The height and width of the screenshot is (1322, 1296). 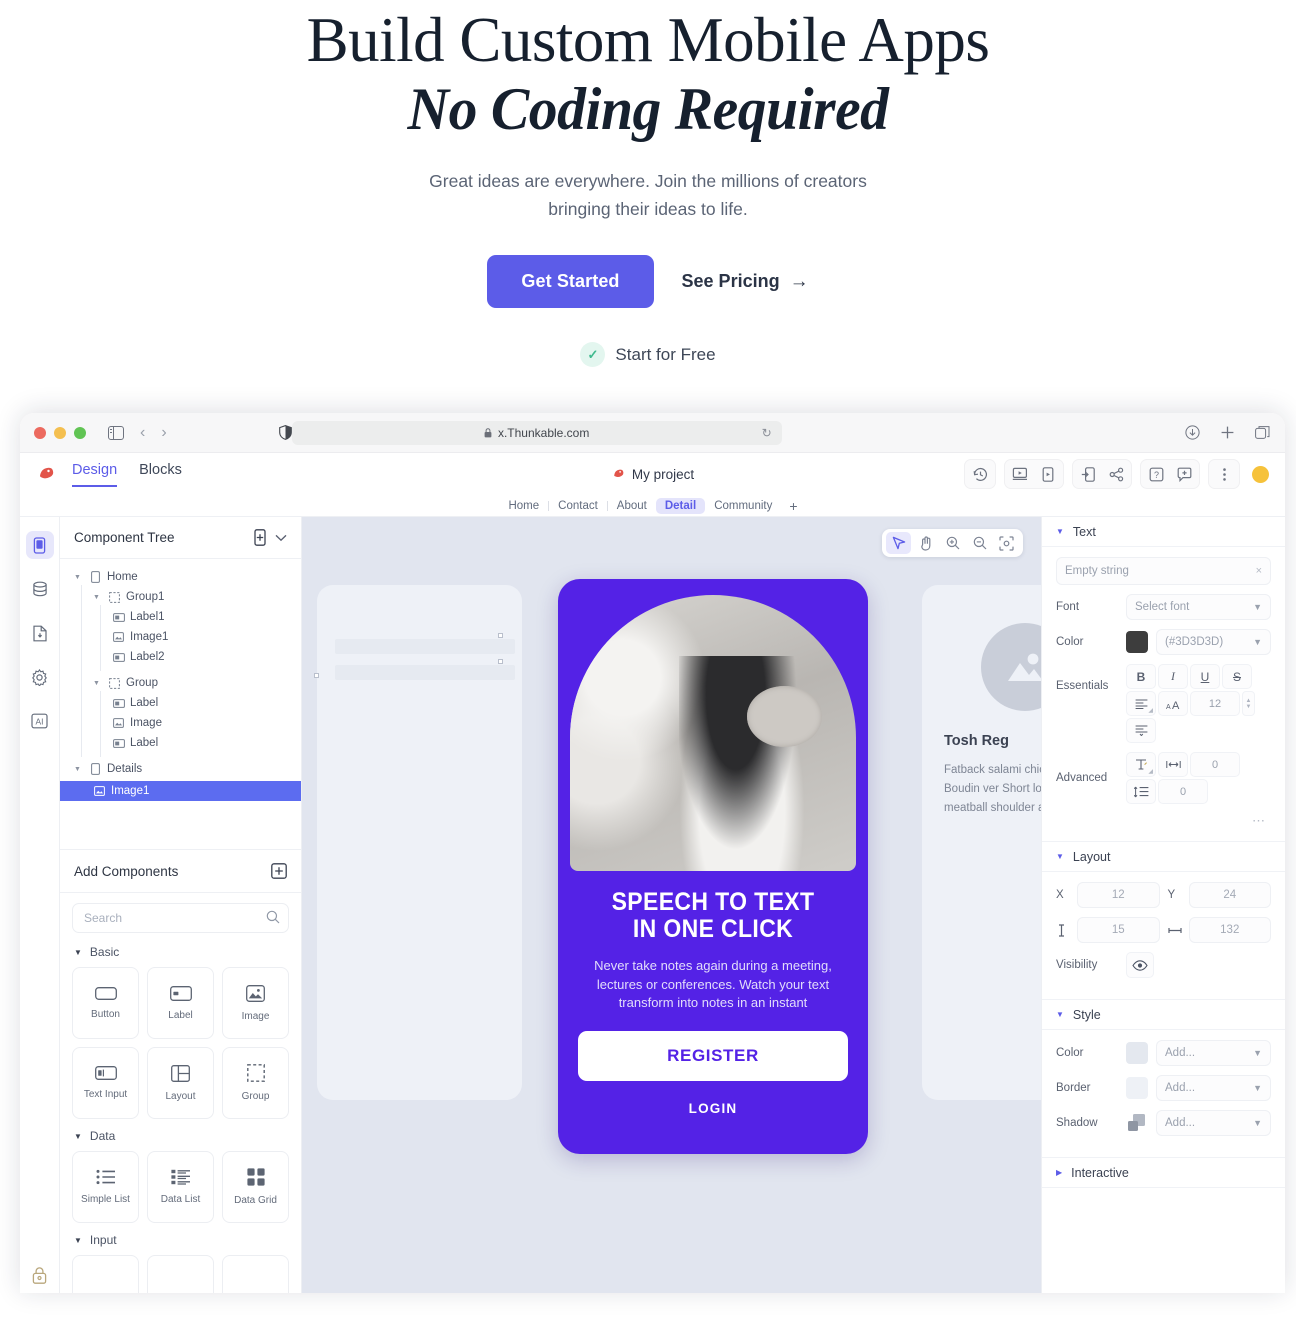 I want to click on text-align-icon: ◢, so click(x=1141, y=704).